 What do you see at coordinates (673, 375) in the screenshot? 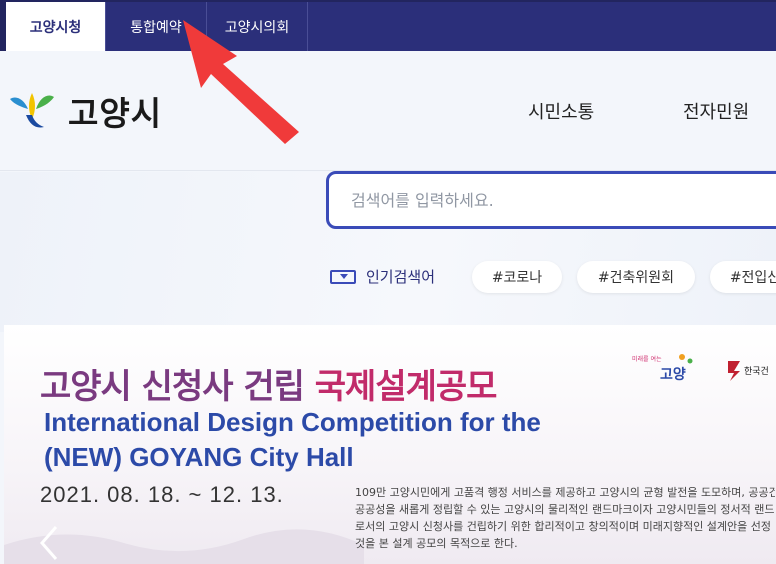
I see `logo1-text: 고양` at bounding box center [673, 375].